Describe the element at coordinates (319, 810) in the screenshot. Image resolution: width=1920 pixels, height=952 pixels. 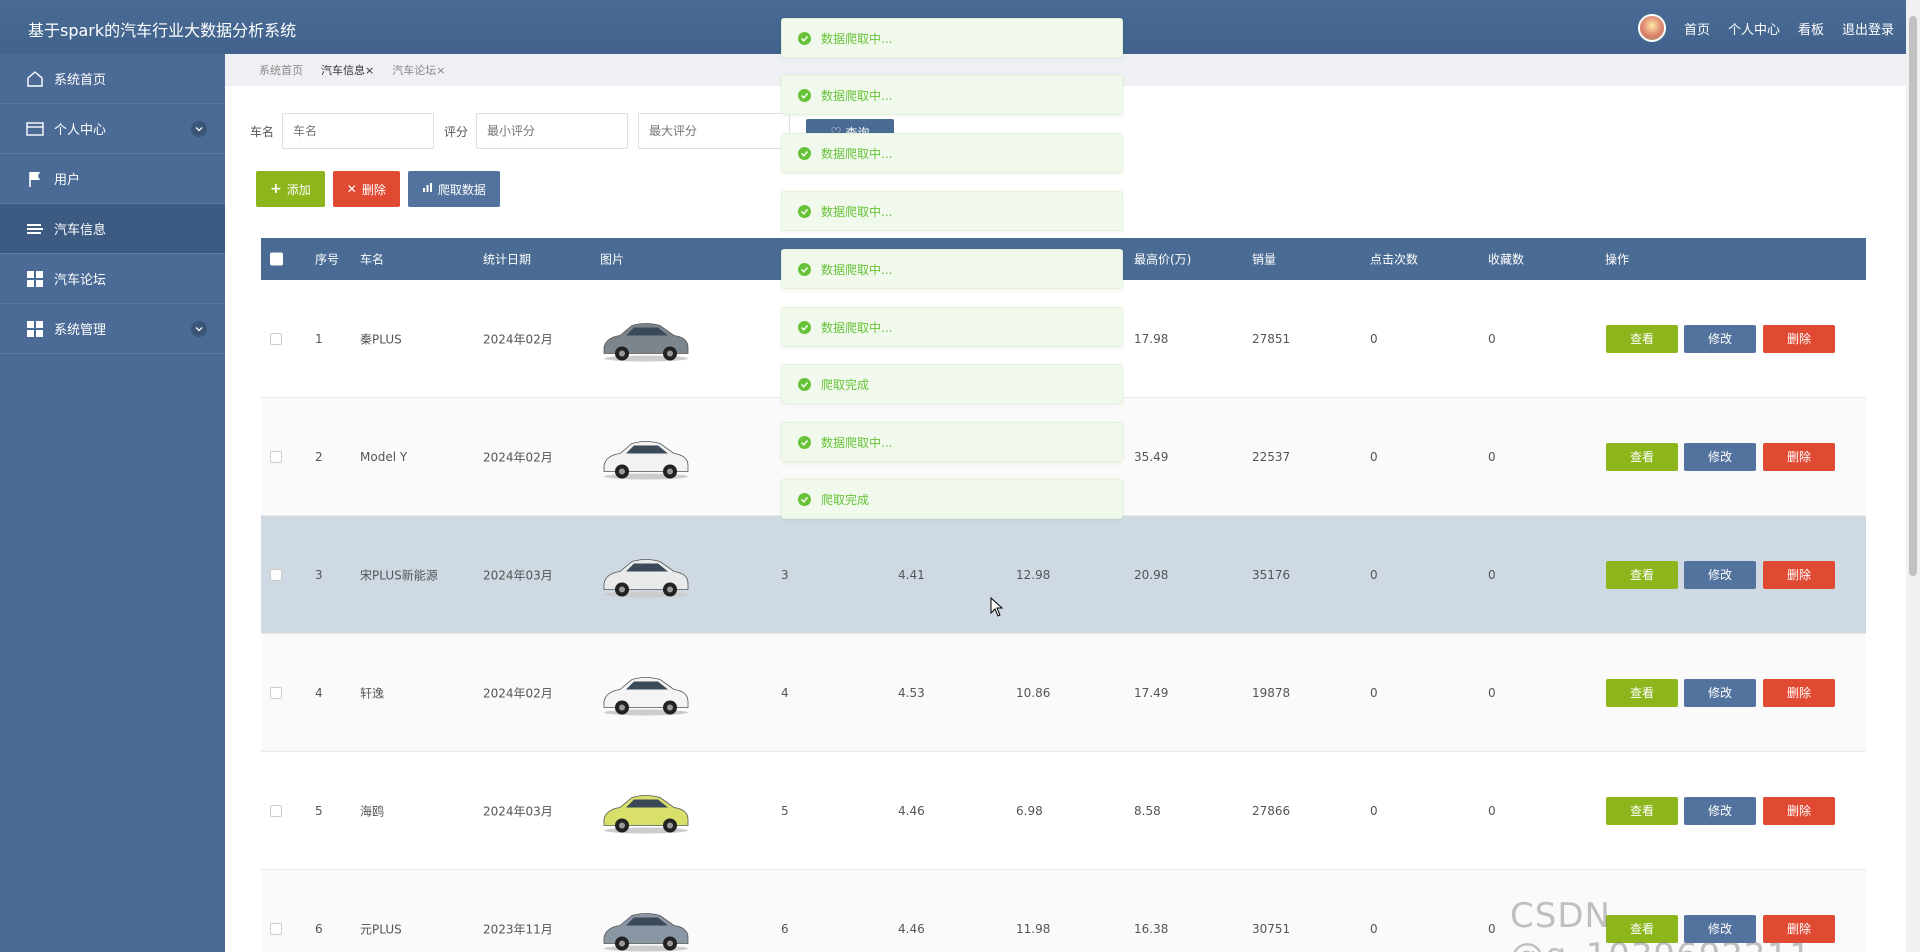
I see `cell-index: 5` at that location.